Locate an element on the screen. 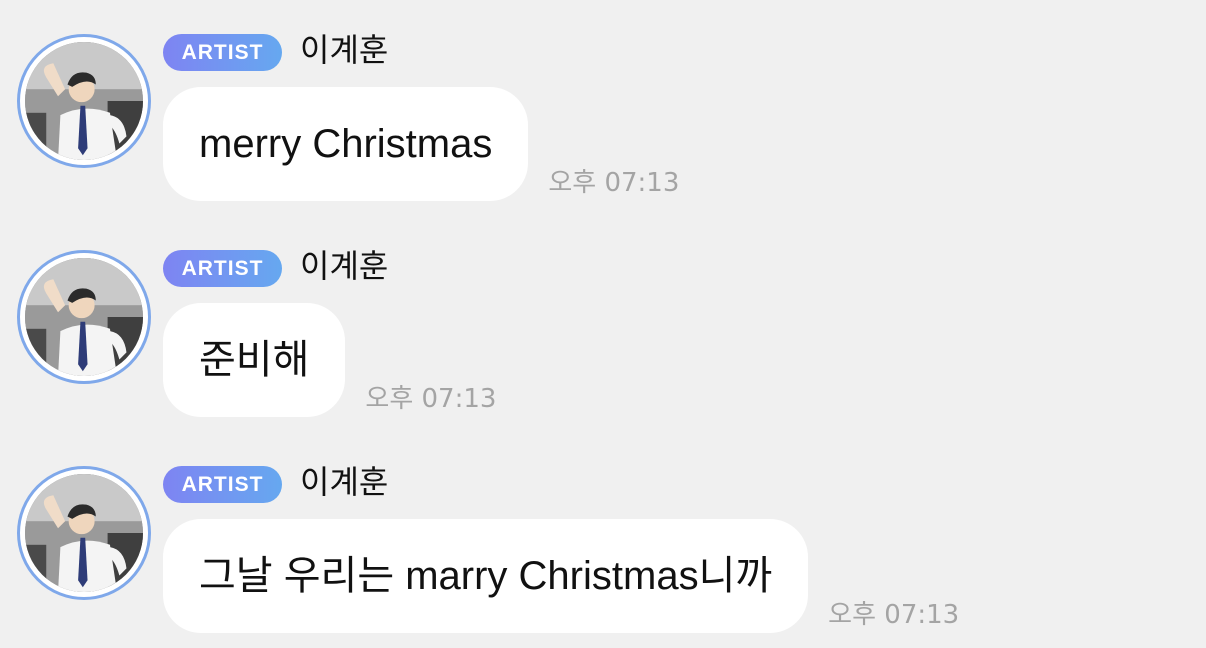  message-bubble: 준비해 is located at coordinates (254, 360).